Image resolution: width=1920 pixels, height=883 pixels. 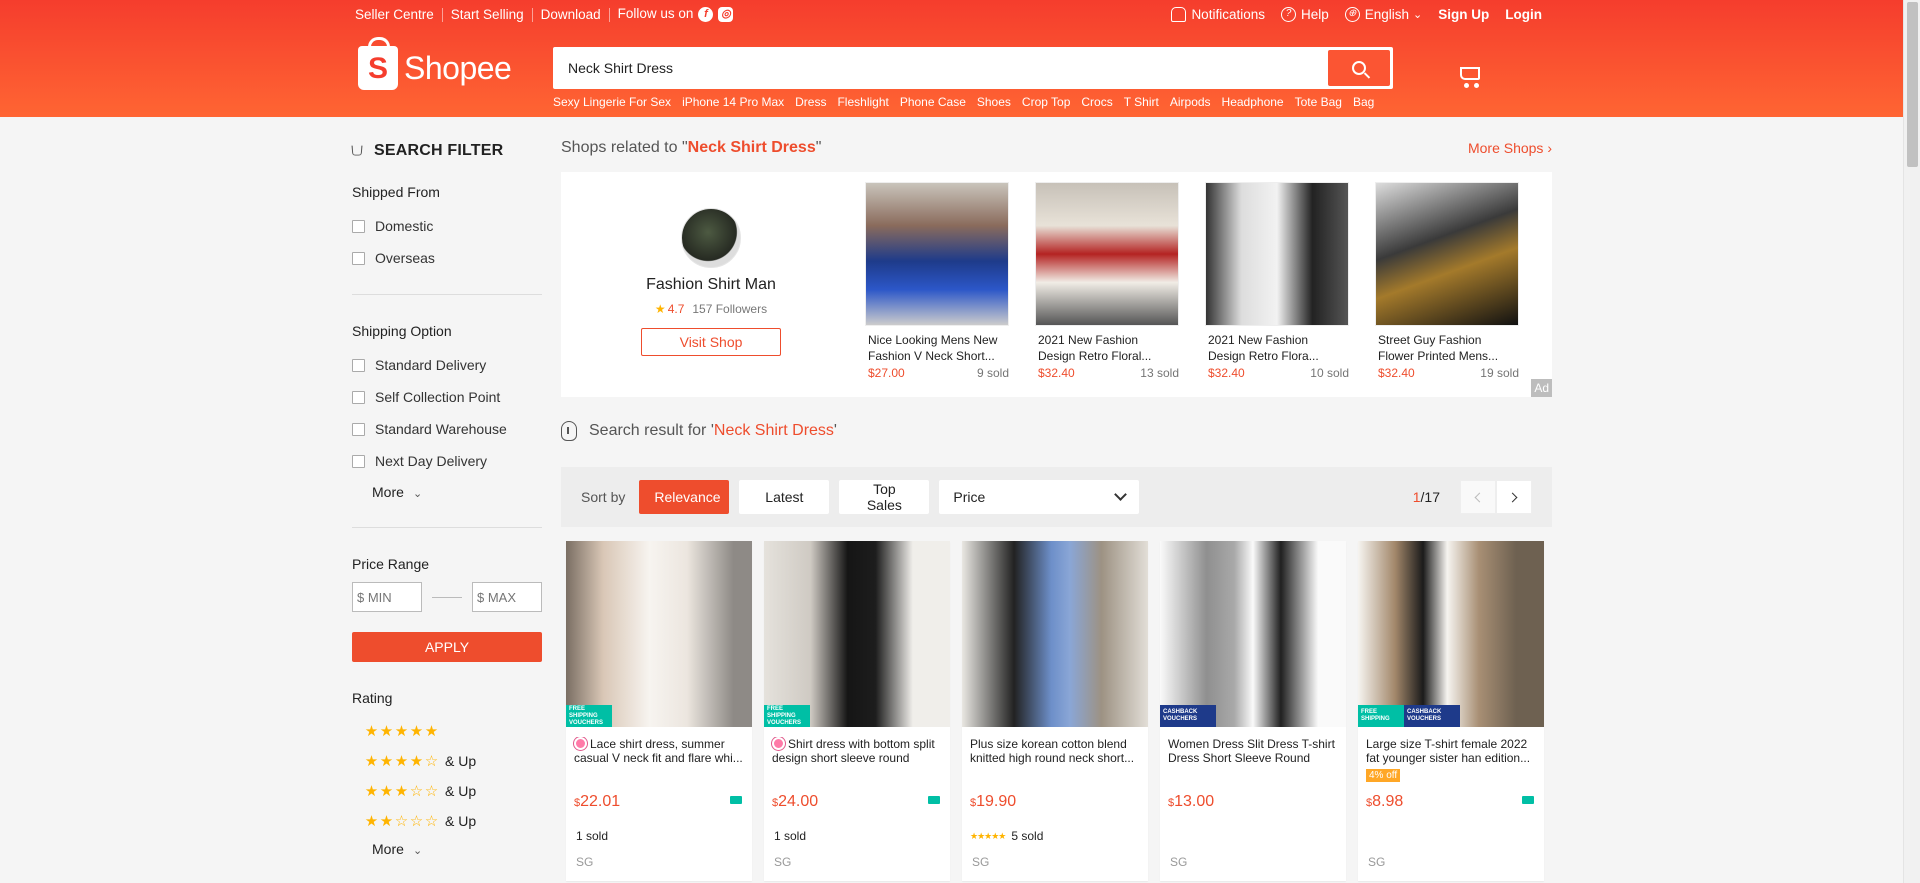 What do you see at coordinates (706, 14) in the screenshot?
I see `facebook-icon: f` at bounding box center [706, 14].